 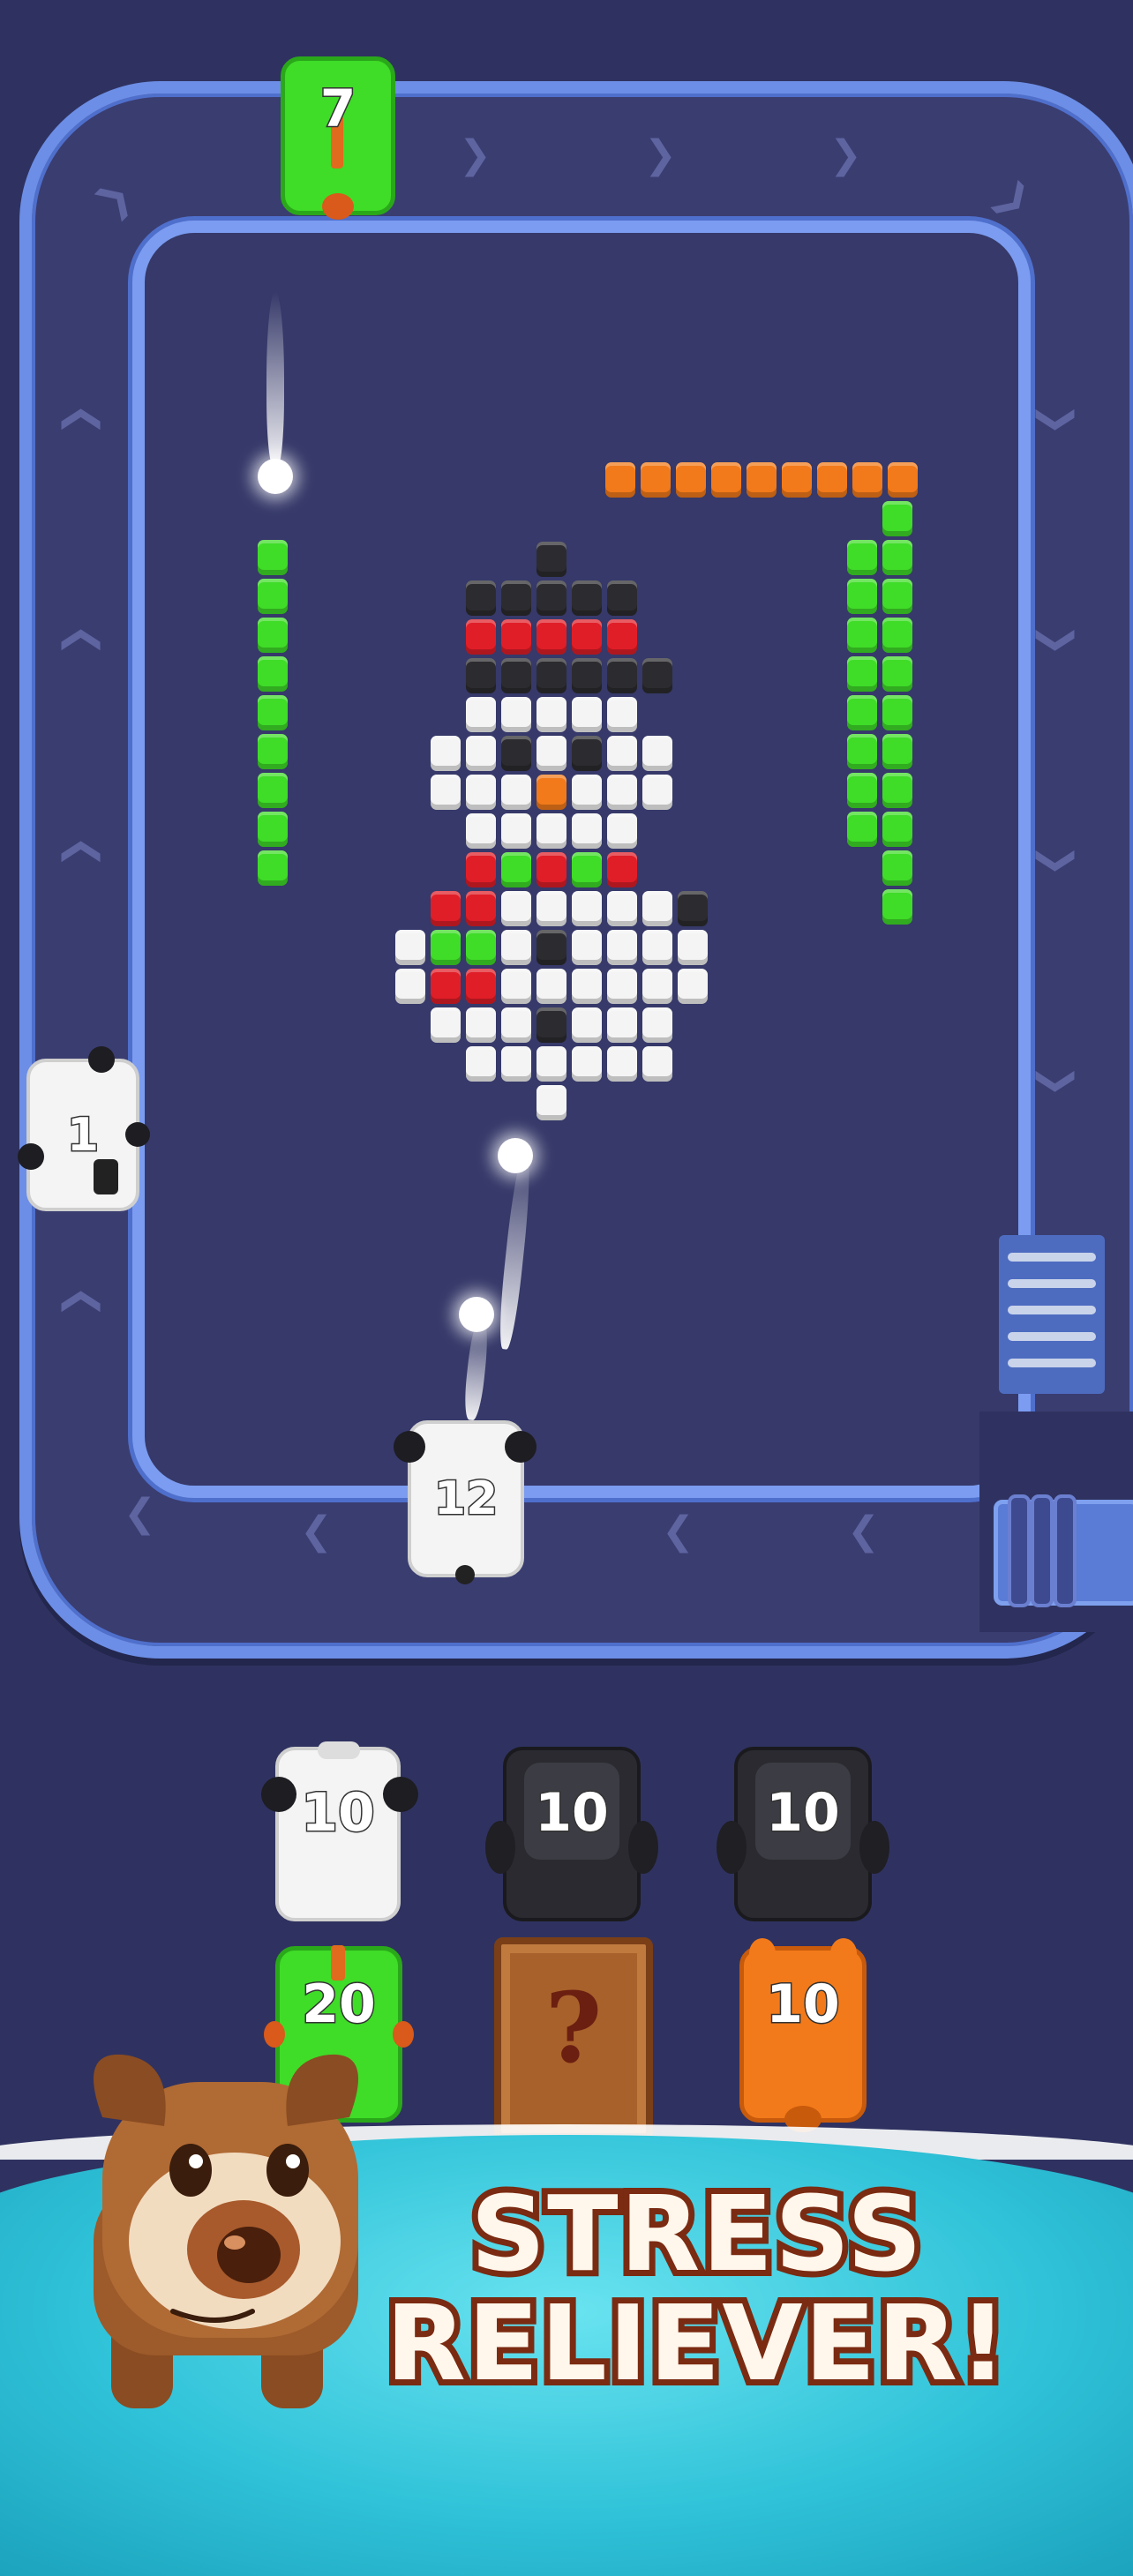 I want to click on queue-fox: 10, so click(x=803, y=2035).